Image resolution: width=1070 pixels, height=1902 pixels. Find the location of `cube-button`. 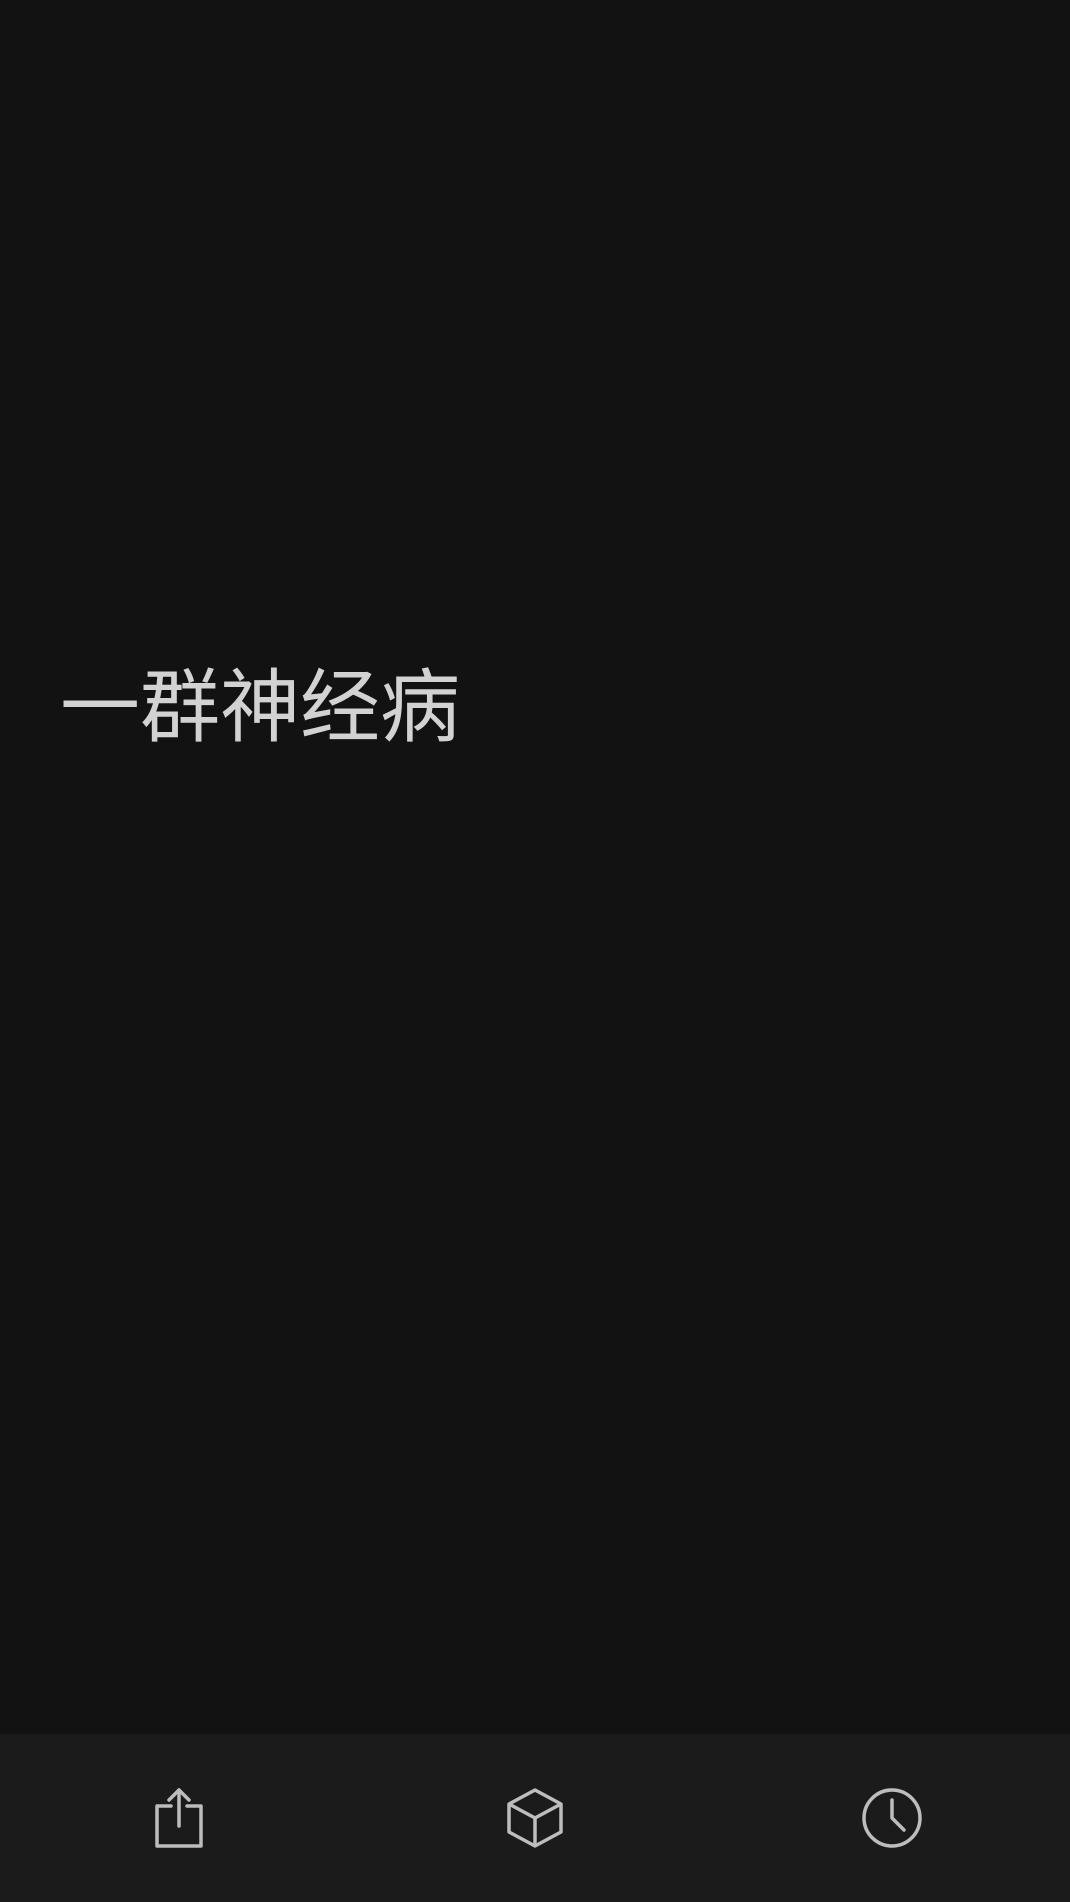

cube-button is located at coordinates (535, 1818).